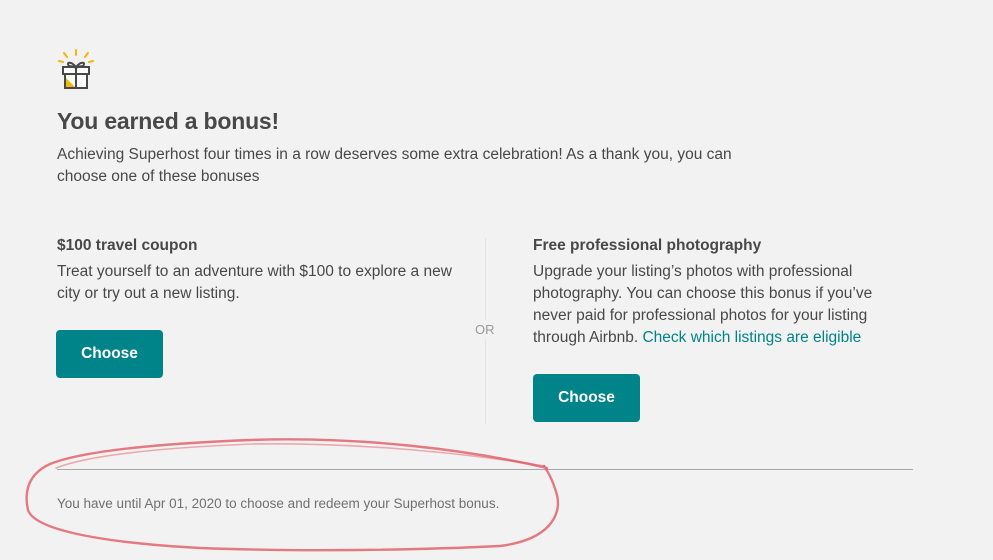 This screenshot has width=993, height=560. Describe the element at coordinates (586, 398) in the screenshot. I see `choose-photography-button: Choose` at that location.